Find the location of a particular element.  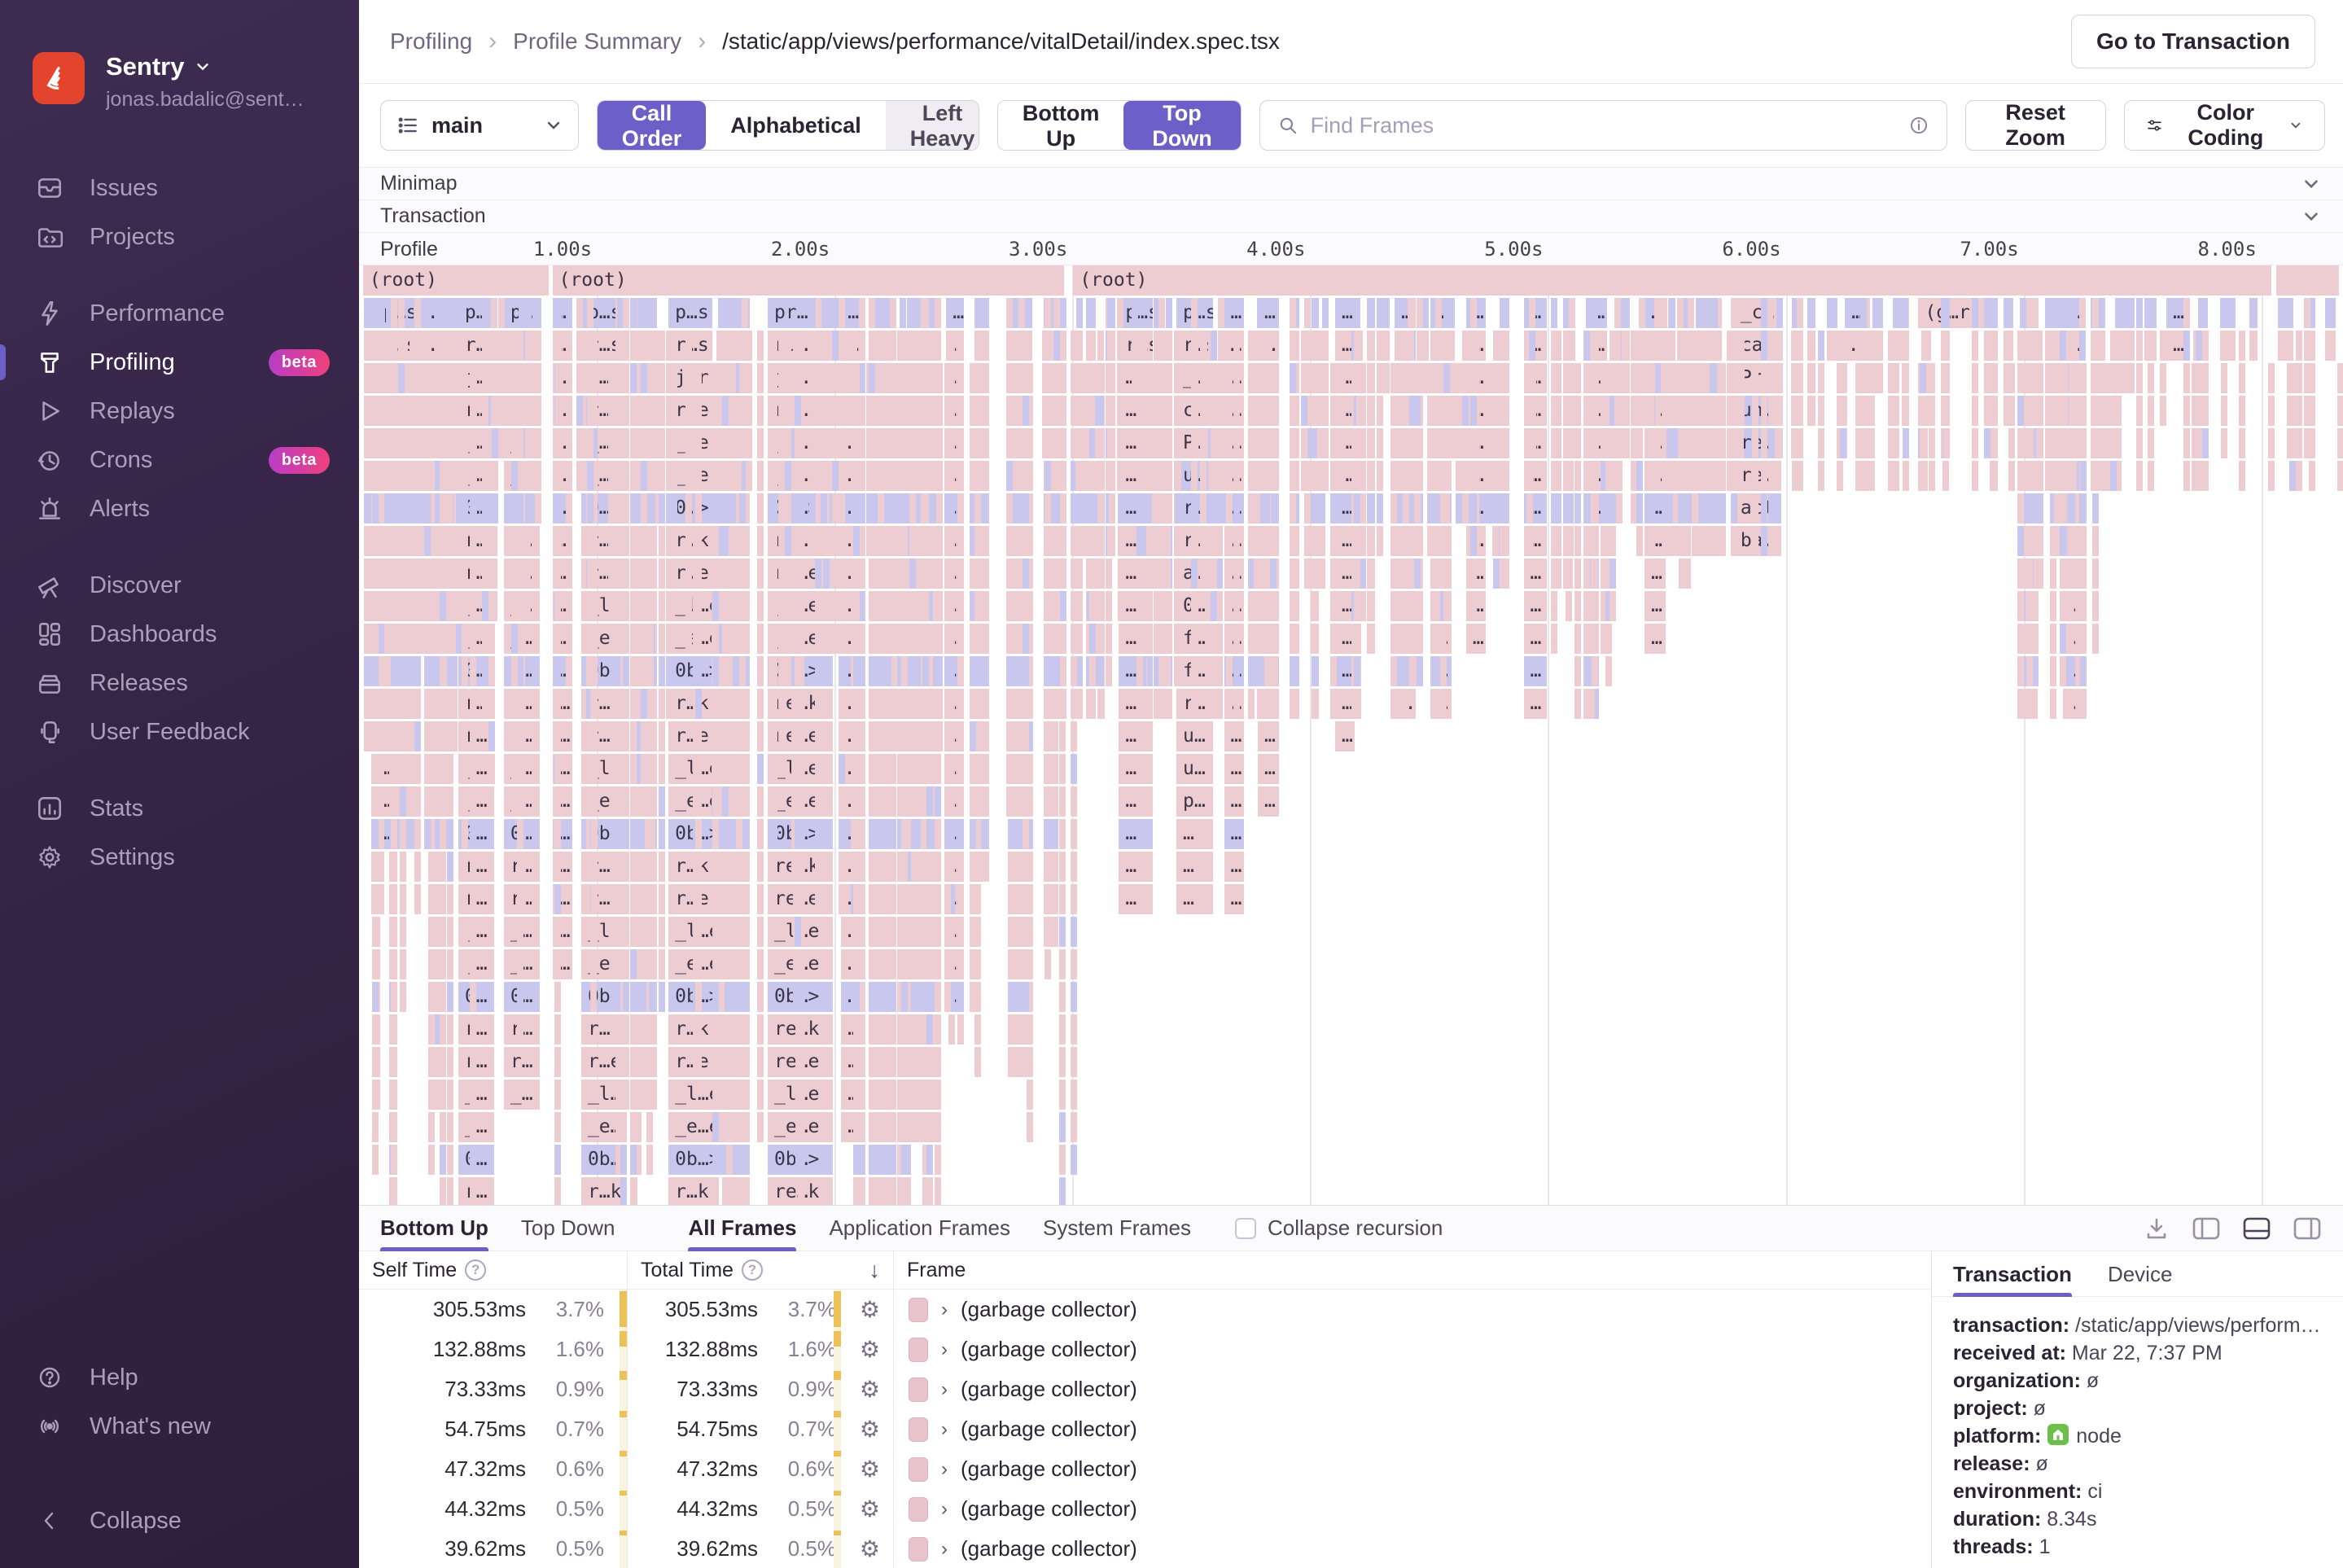

search-input is located at coordinates (1603, 125).